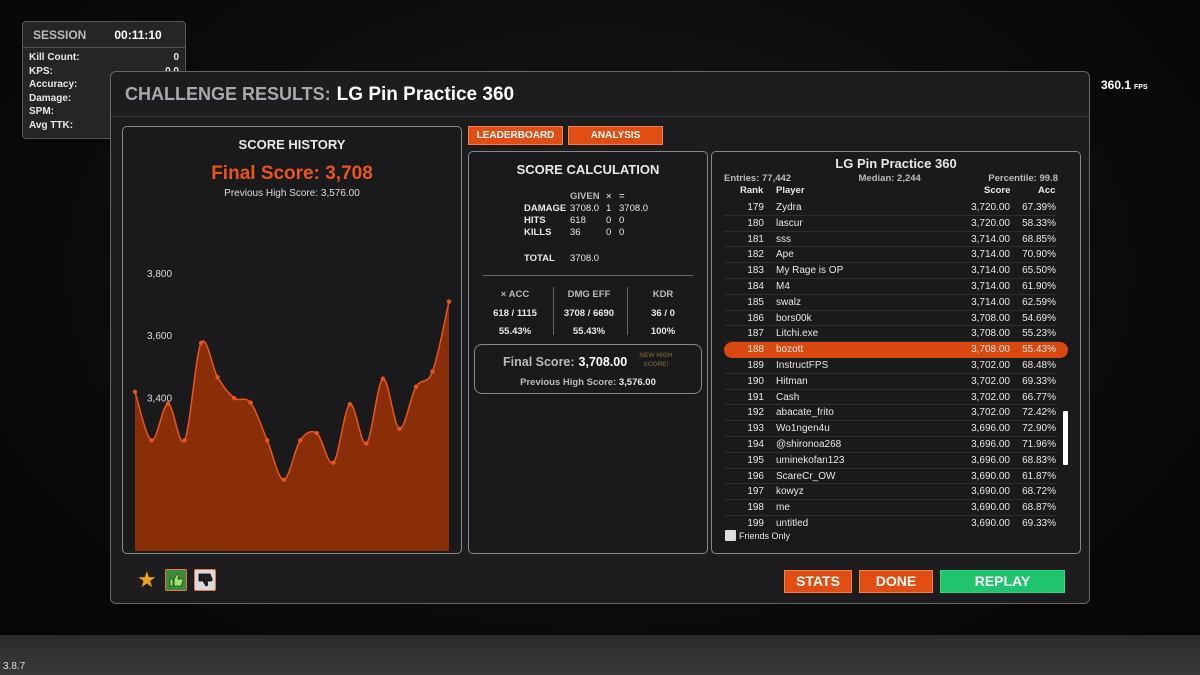 Image resolution: width=1200 pixels, height=675 pixels. Describe the element at coordinates (892, 208) in the screenshot. I see `leaderboard-row: 179 Zydra 3,720.00 67.39%` at that location.